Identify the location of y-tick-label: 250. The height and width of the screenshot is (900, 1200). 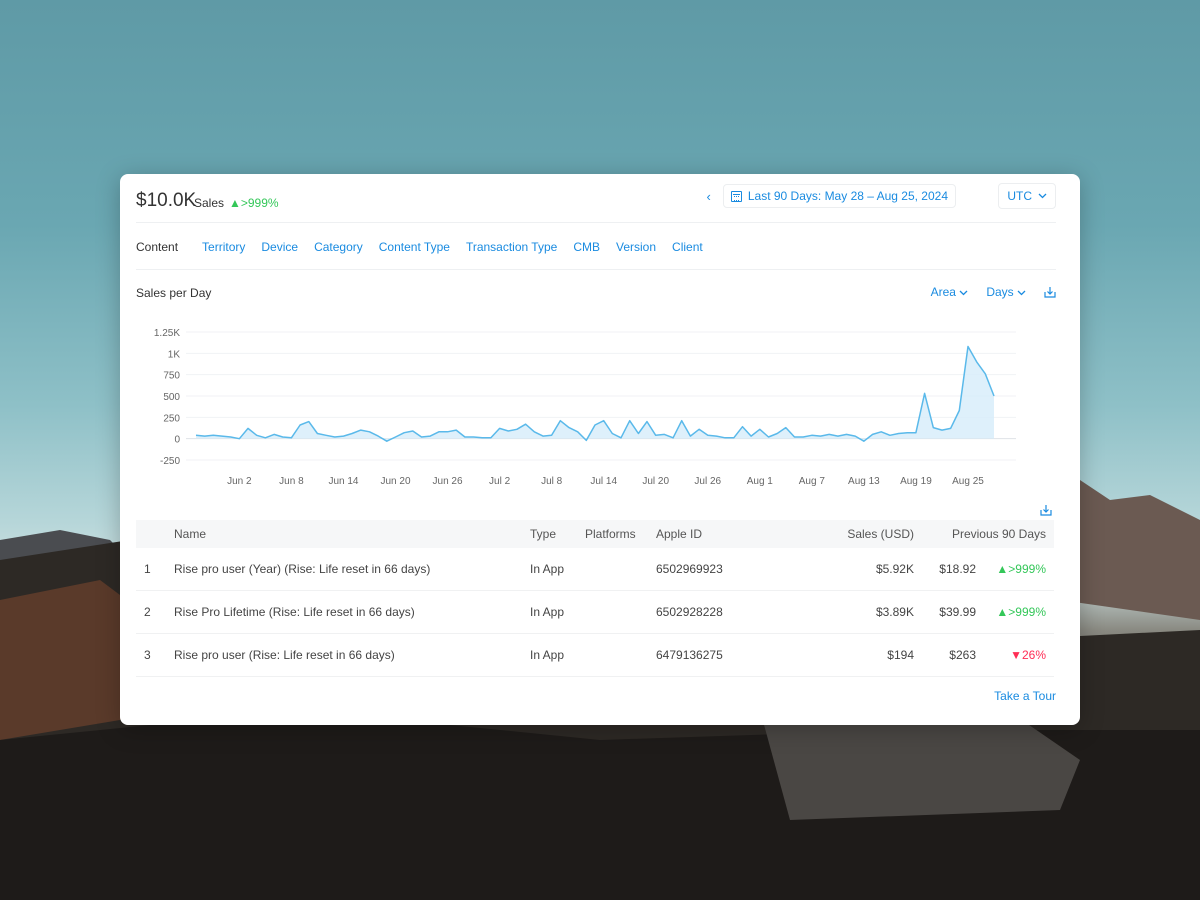
(171, 418).